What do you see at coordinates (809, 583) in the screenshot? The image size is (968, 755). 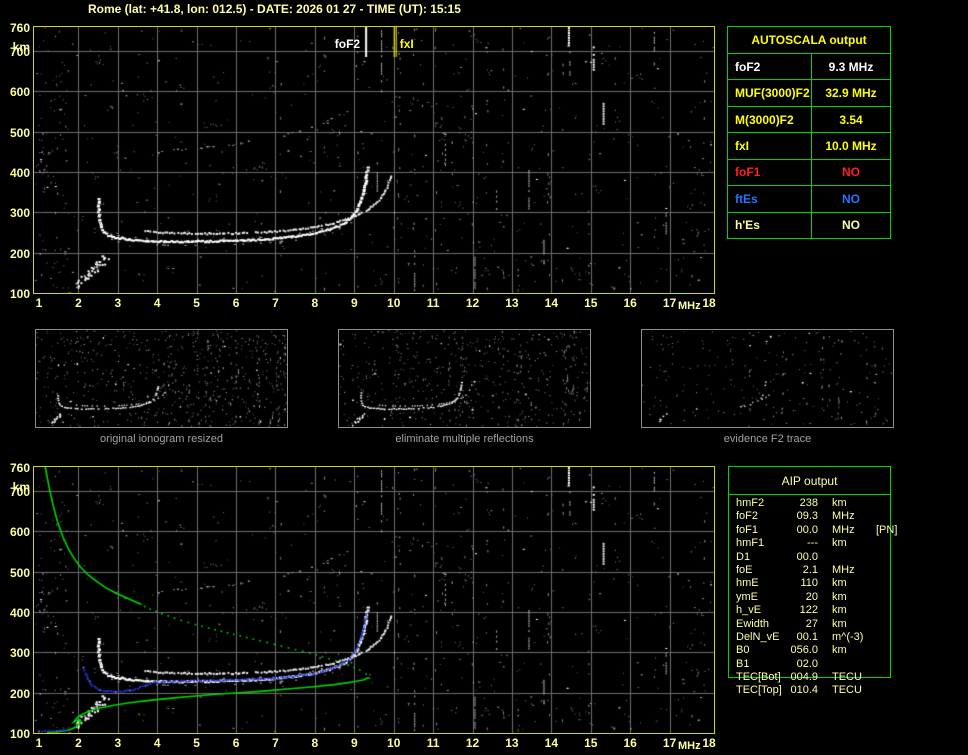 I see `aip-param-value: 110` at bounding box center [809, 583].